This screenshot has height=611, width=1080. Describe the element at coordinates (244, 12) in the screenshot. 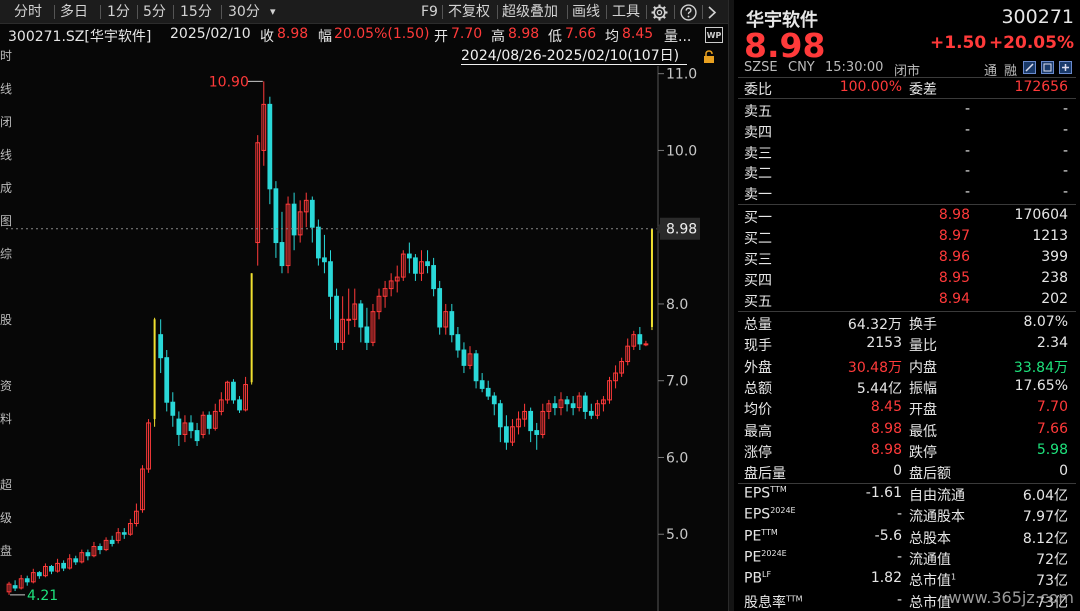

I see `tab-30min: 30分` at that location.